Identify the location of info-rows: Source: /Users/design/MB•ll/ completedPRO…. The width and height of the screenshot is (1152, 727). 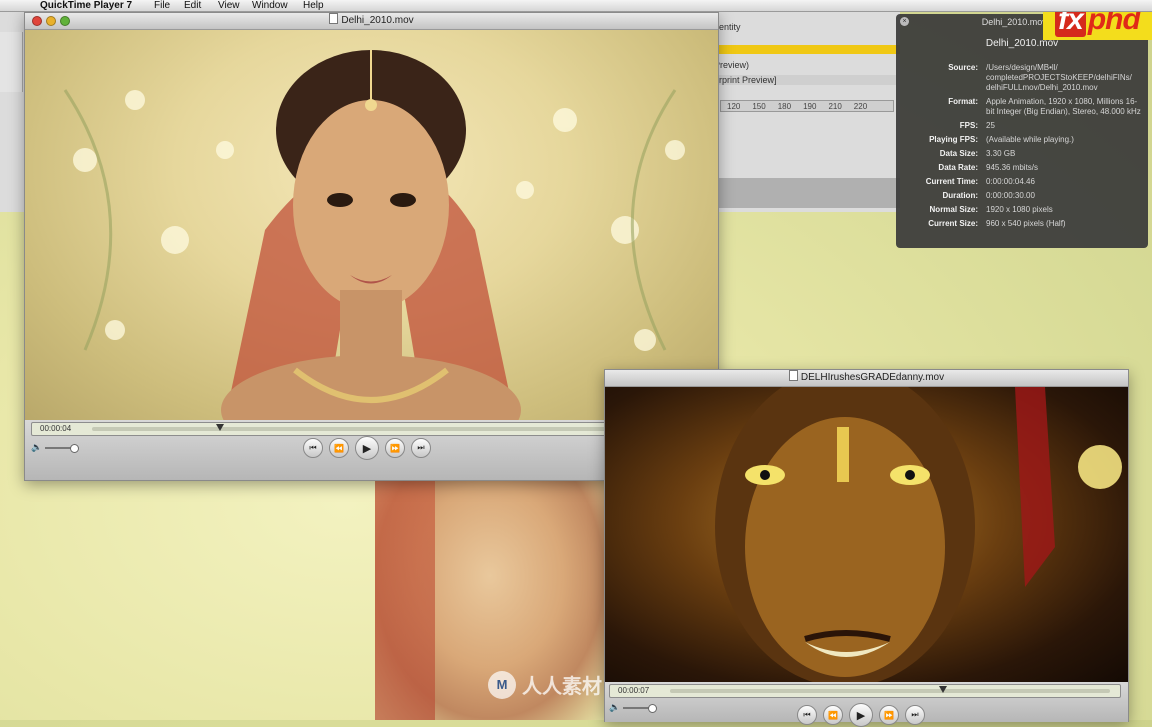
(1022, 146).